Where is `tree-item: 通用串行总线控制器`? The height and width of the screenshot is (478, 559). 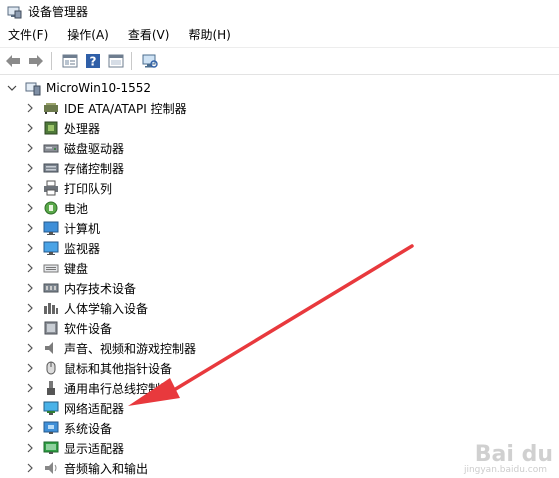 tree-item: 通用串行总线控制器 is located at coordinates (98, 388).